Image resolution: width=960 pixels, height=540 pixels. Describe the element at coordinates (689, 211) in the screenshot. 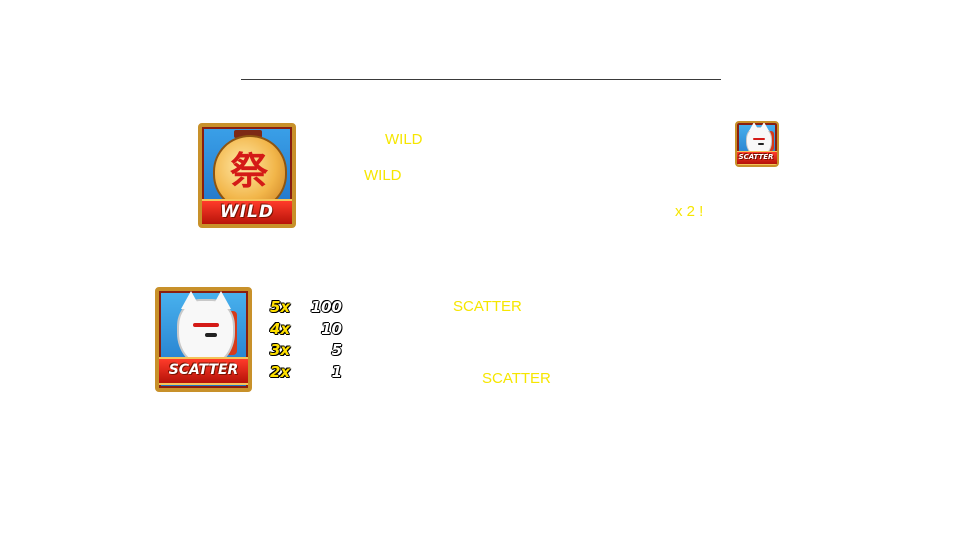

I see `wild-multiplier-text: x 2 !` at that location.